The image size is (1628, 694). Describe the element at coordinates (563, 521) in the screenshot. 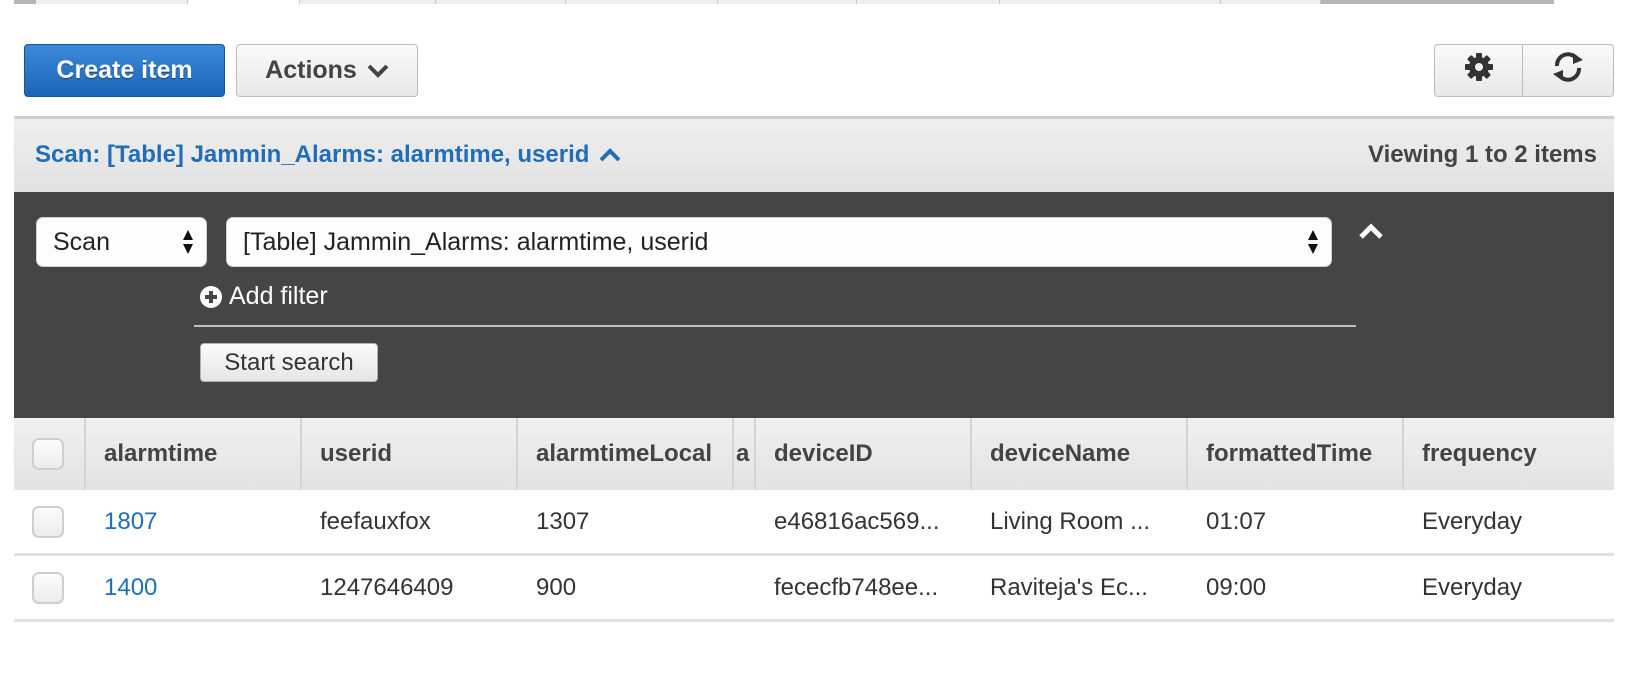

I see `alarmtimelocal-cell: 1307` at that location.